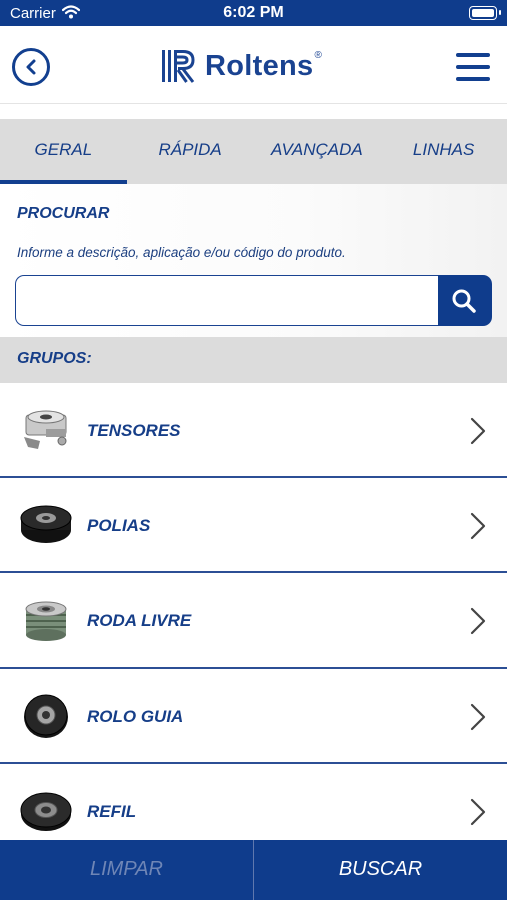 This screenshot has width=507, height=900. I want to click on battery-icon, so click(485, 13).